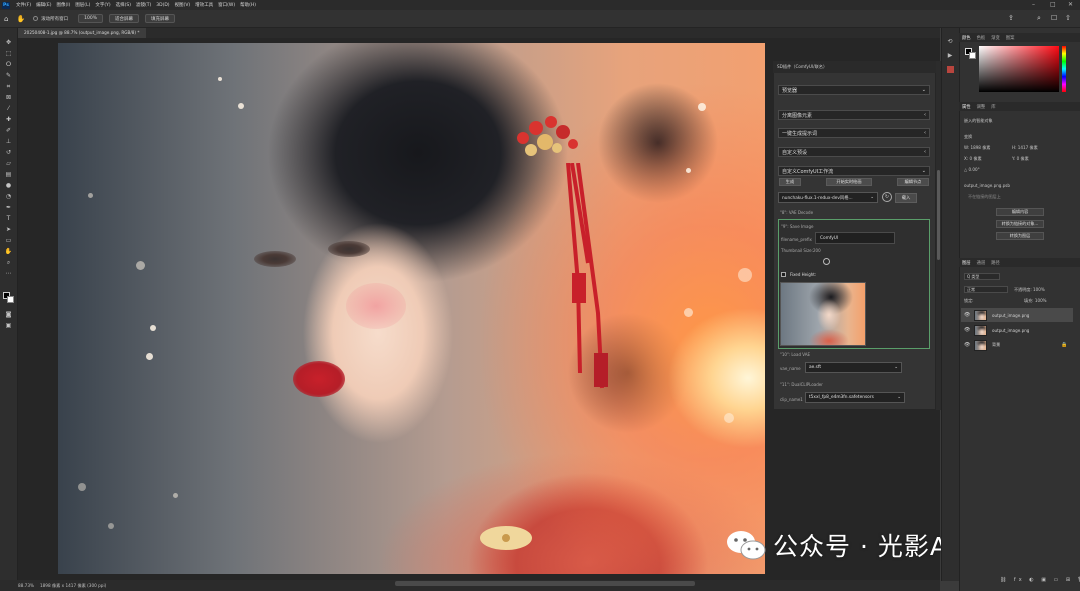 The height and width of the screenshot is (591, 1080). Describe the element at coordinates (828, 197) in the screenshot. I see `workflow-select: nunchaku-flux.1-redux-dev风格... ⌄` at that location.